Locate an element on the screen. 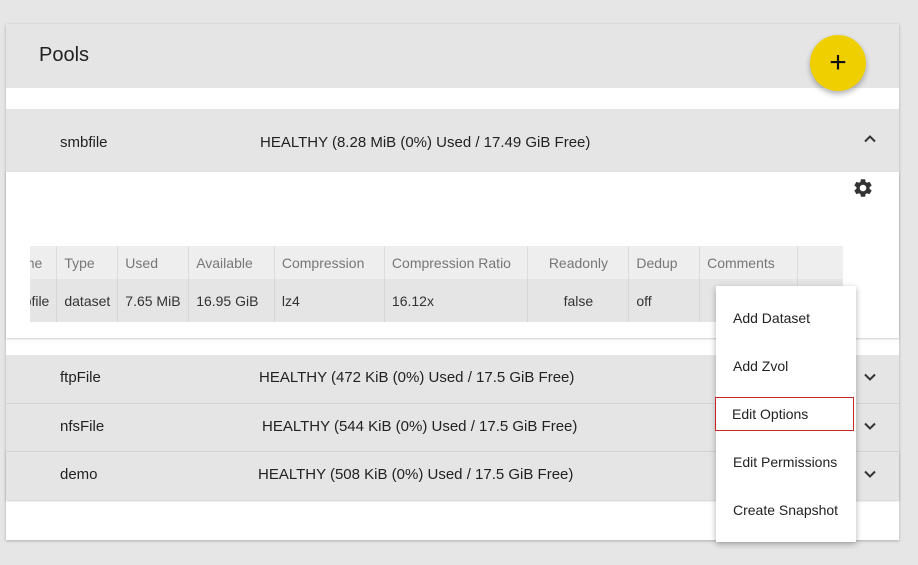  column-header: Compression is located at coordinates (329, 262).